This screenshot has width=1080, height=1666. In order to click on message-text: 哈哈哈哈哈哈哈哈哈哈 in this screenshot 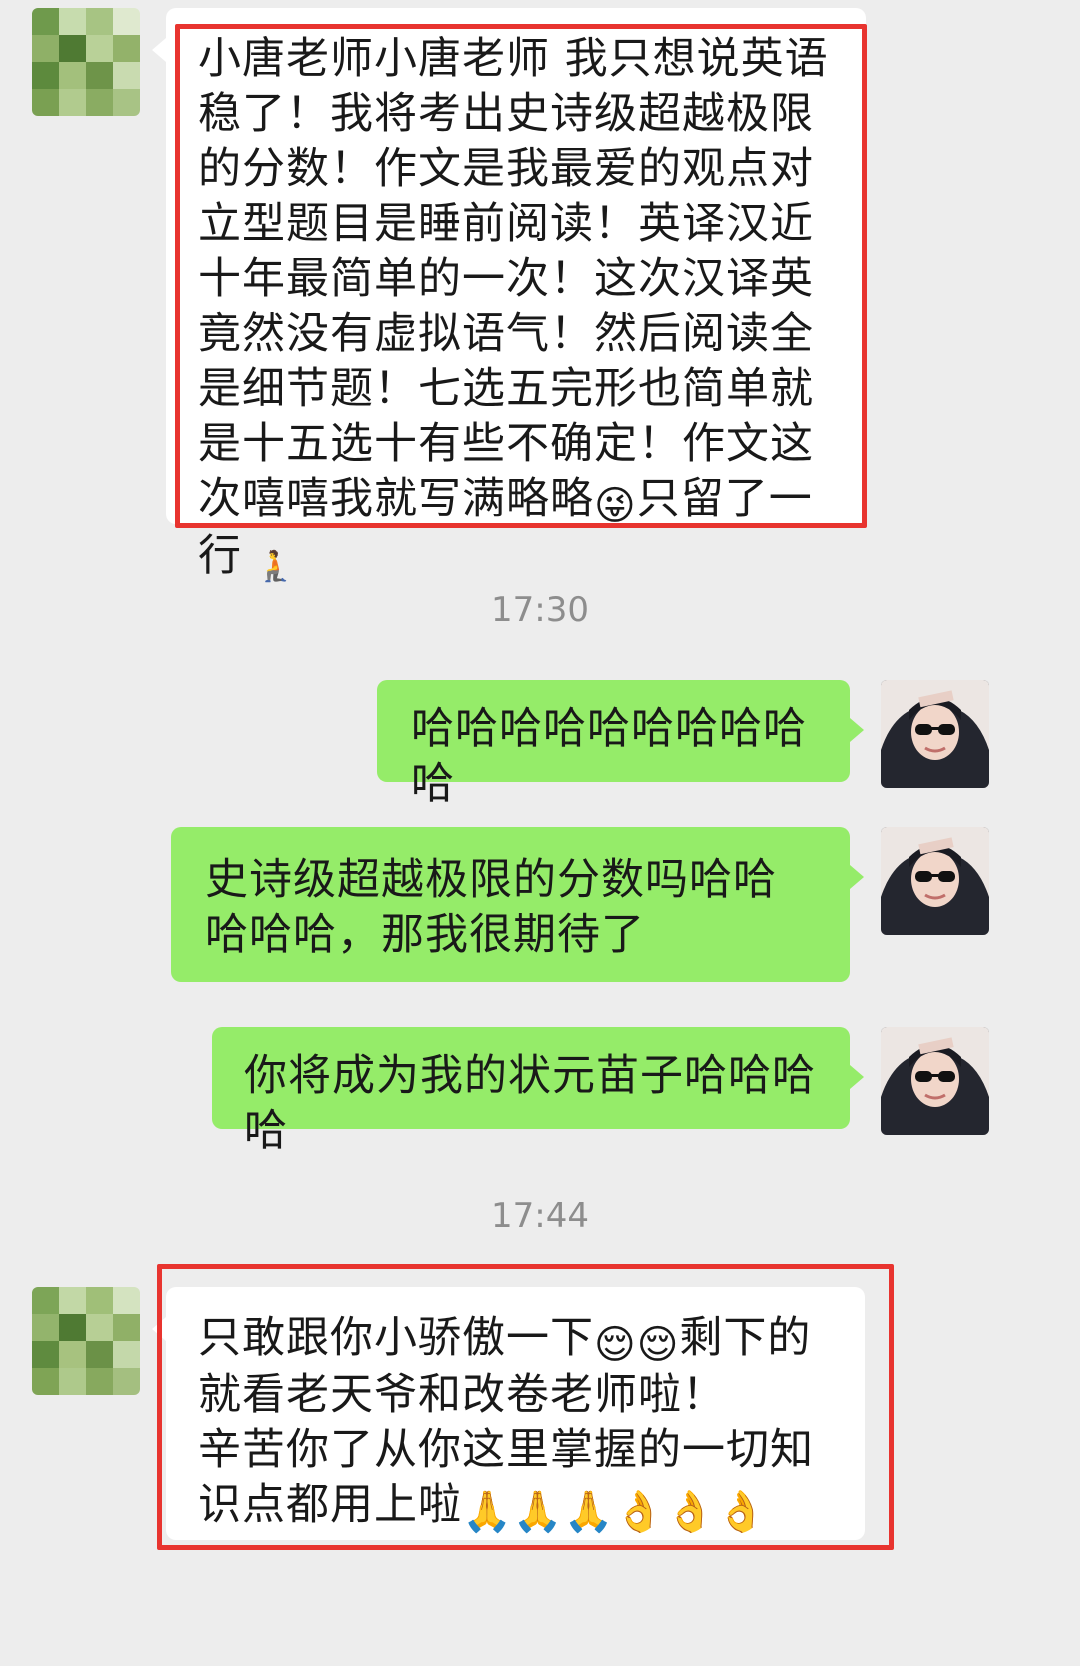, I will do `click(609, 756)`.